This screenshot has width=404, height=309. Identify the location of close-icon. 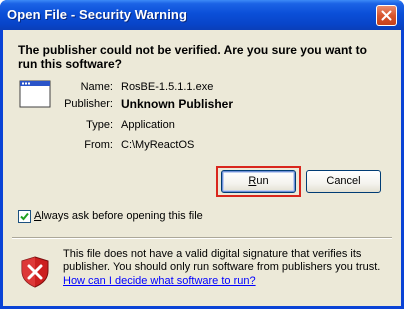
(386, 15).